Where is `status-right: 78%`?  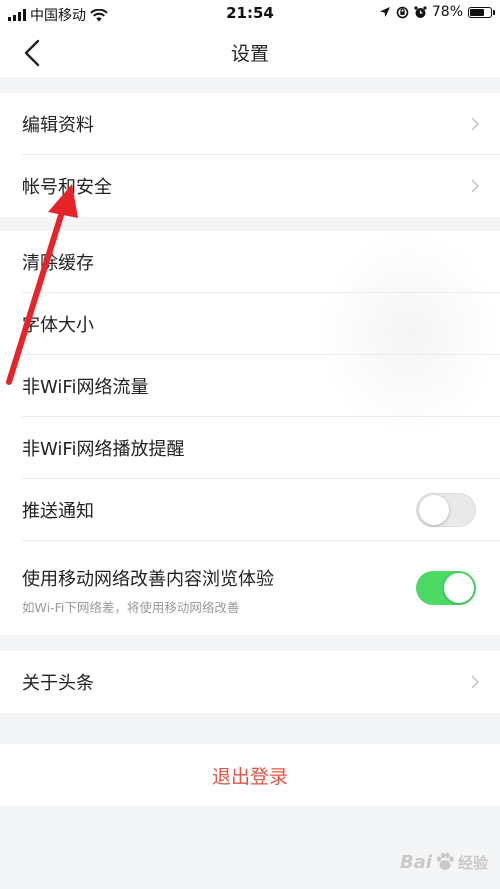 status-right: 78% is located at coordinates (437, 12).